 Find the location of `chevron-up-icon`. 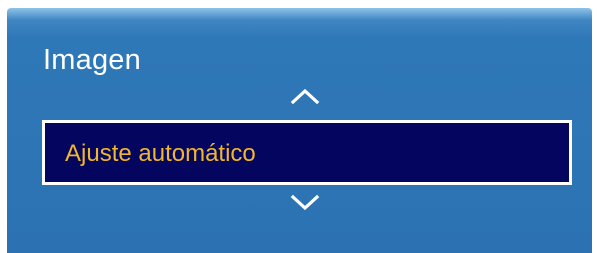

chevron-up-icon is located at coordinates (305, 96).